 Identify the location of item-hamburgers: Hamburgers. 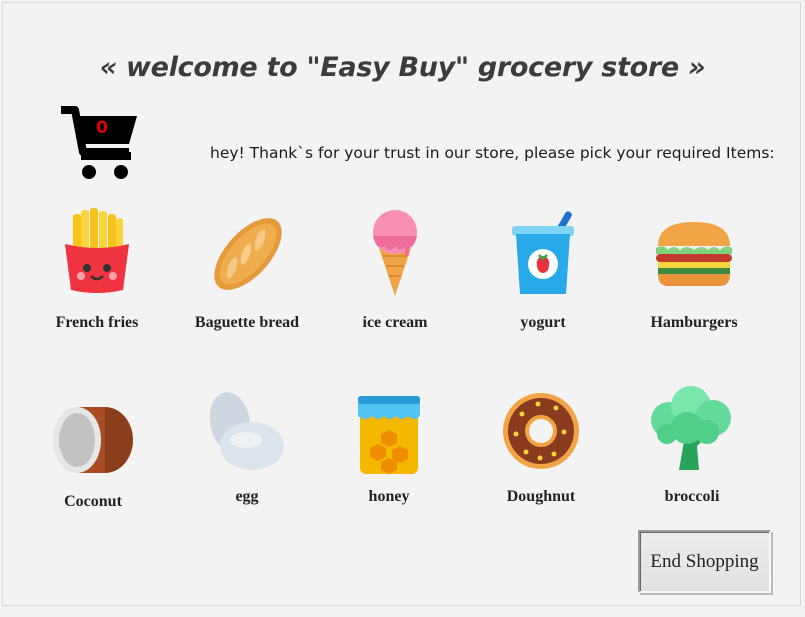
(694, 275).